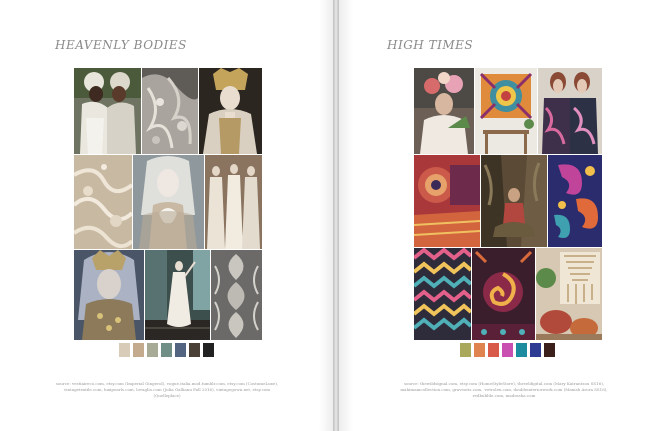 The width and height of the screenshot is (671, 431). I want to click on photo-woman-in-forest, so click(514, 201).